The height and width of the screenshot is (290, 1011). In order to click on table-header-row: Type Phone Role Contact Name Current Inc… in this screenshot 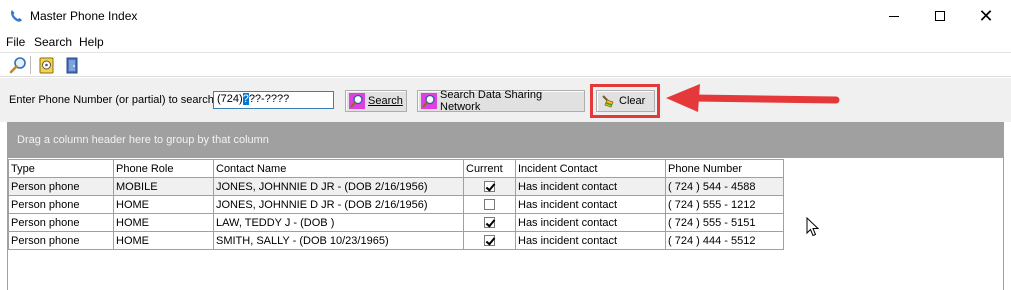, I will do `click(396, 168)`.